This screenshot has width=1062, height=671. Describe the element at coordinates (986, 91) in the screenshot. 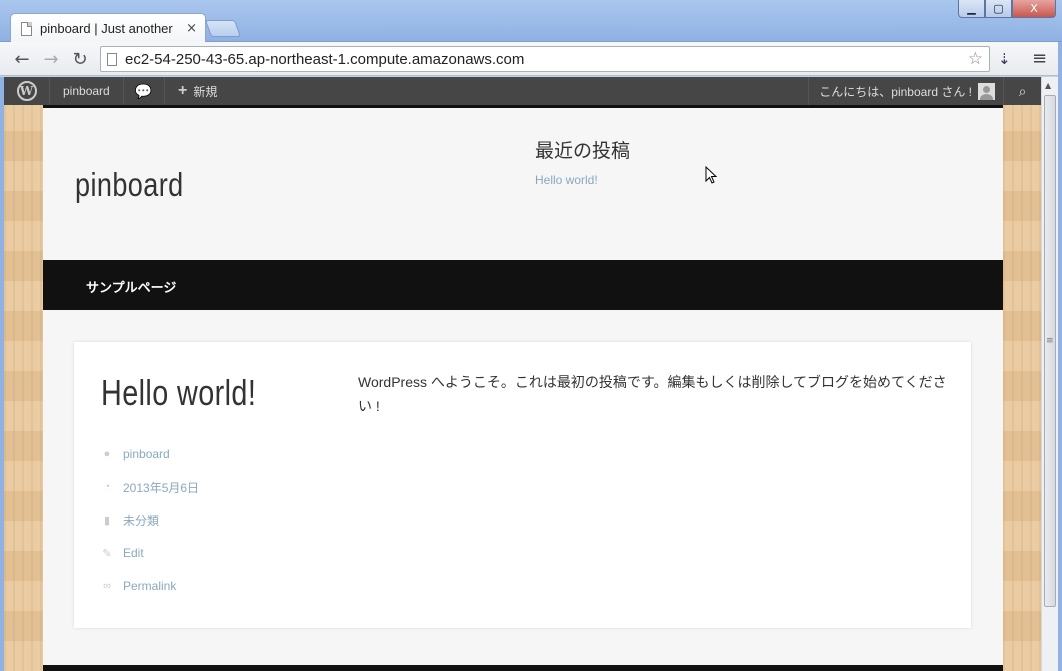

I see `avatar` at that location.